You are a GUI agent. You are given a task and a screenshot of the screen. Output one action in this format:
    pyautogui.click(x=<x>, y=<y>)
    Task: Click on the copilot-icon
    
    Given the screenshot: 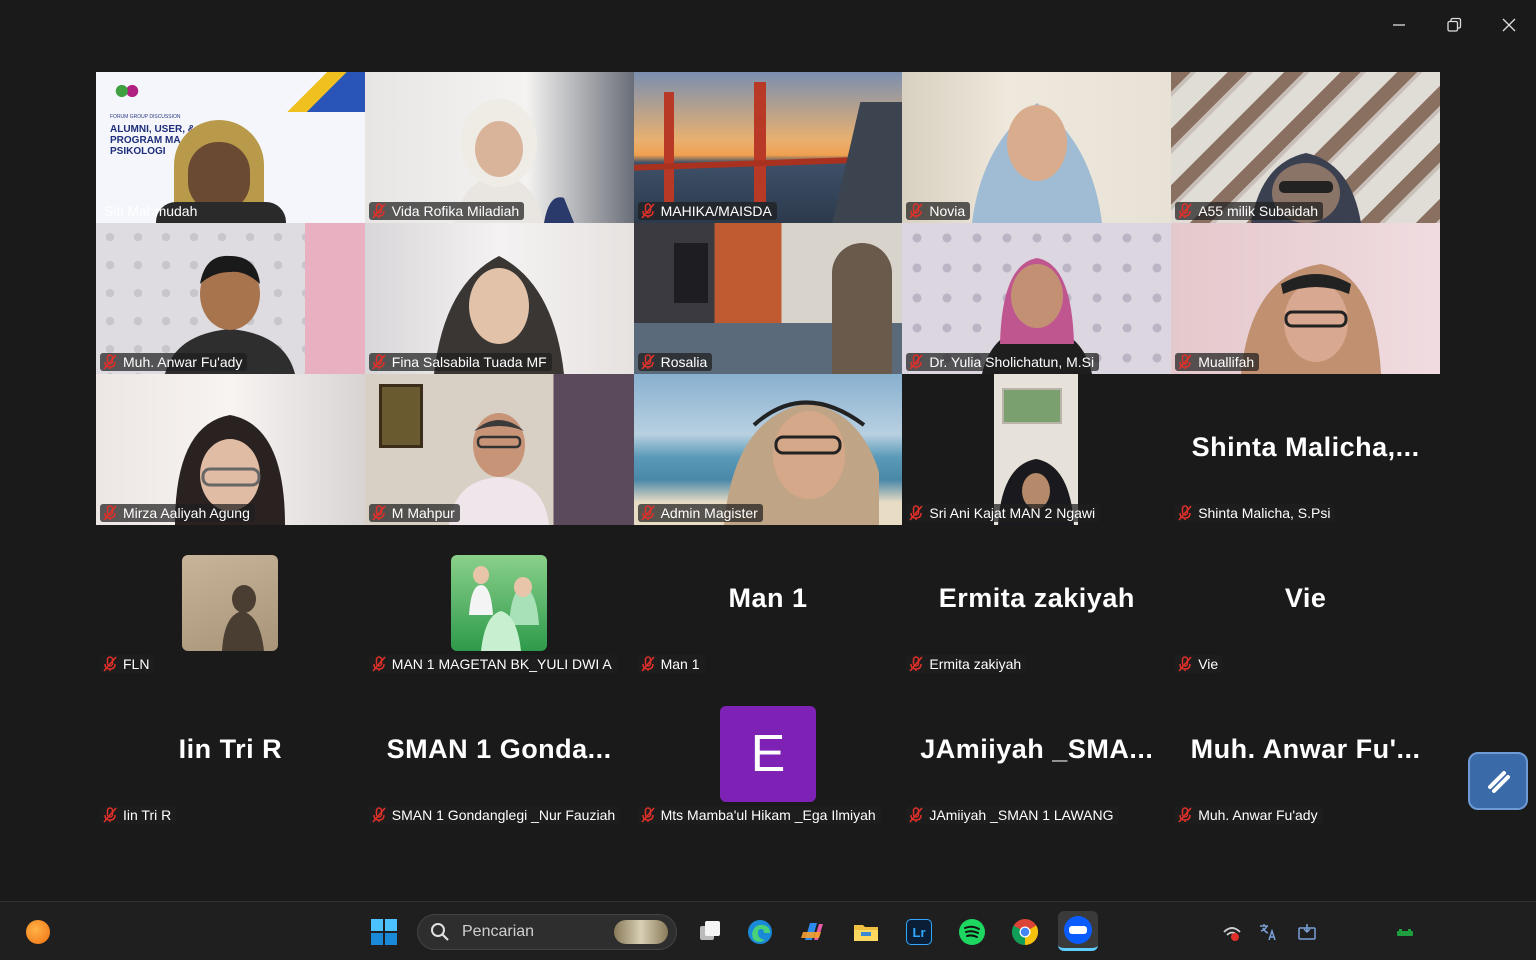 What is the action you would take?
    pyautogui.click(x=812, y=931)
    